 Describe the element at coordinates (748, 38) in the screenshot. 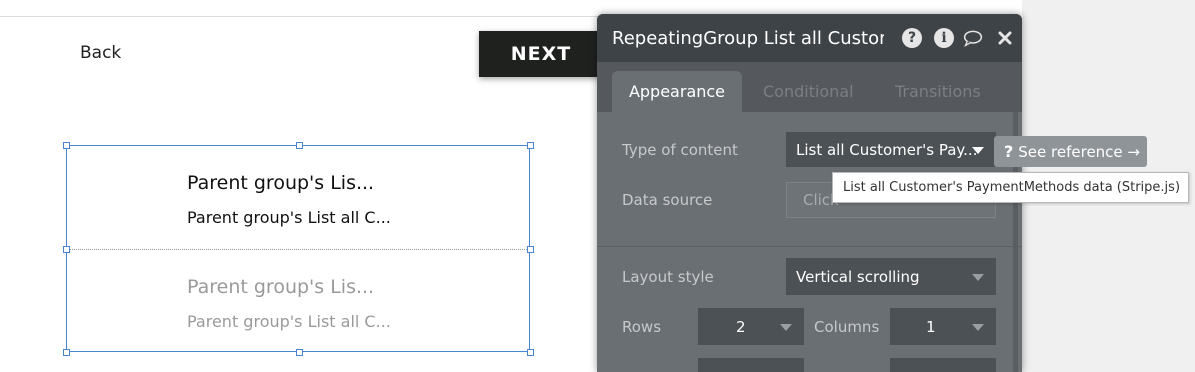

I see `panel-title: RepeatingGroup List all Customer` at that location.